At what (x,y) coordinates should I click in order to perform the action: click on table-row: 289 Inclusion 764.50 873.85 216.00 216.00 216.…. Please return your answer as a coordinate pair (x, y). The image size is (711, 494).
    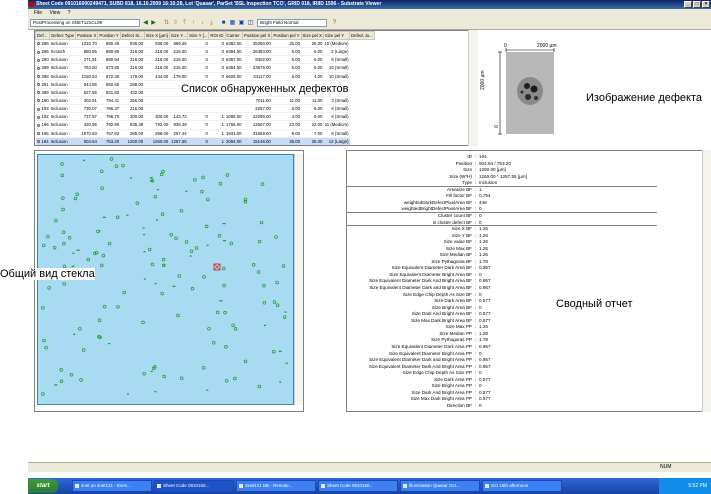
    Looking at the image, I should click on (205, 68).